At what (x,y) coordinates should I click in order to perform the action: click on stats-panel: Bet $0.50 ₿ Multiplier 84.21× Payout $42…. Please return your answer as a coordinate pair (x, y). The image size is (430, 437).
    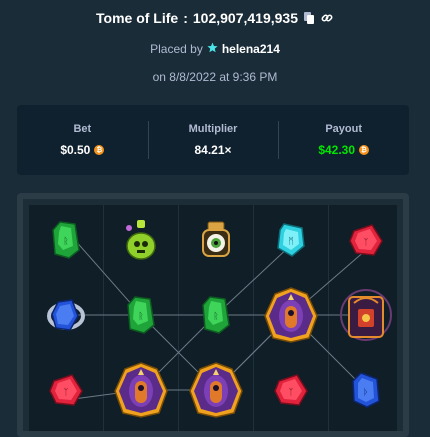
    Looking at the image, I should click on (213, 140).